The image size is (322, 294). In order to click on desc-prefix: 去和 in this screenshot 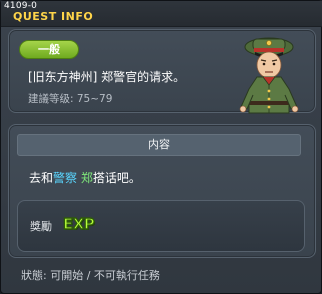, I will do `click(41, 178)`.